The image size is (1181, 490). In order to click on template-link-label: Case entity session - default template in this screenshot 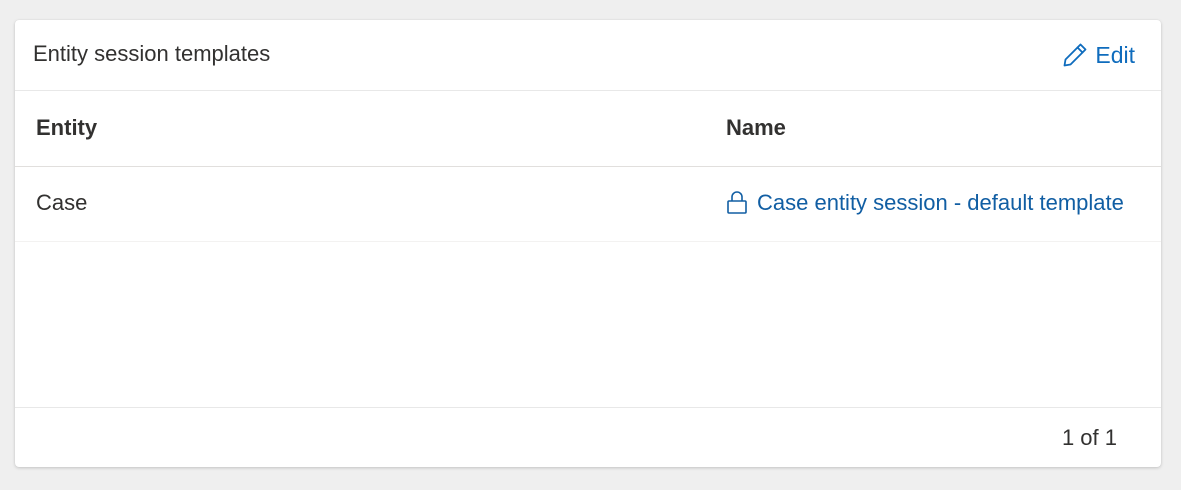, I will do `click(940, 202)`.